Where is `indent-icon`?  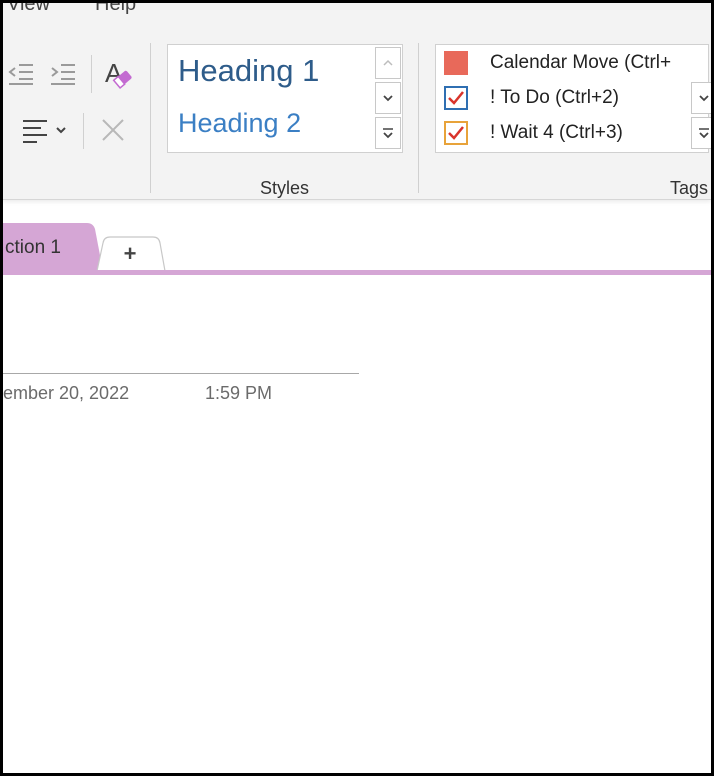 indent-icon is located at coordinates (63, 74).